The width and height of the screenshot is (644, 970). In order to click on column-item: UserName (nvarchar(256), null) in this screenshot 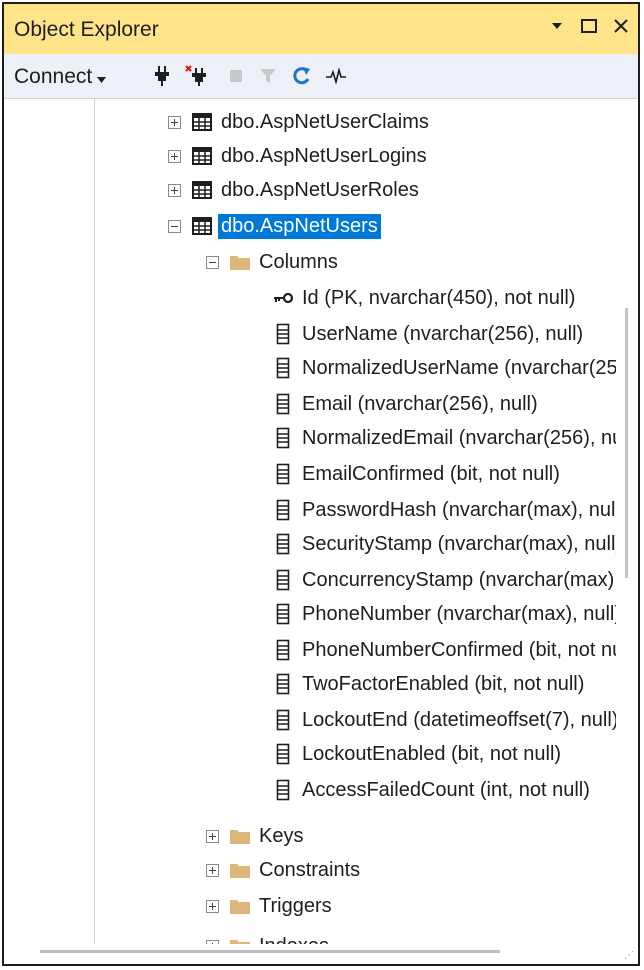, I will do `click(427, 334)`.